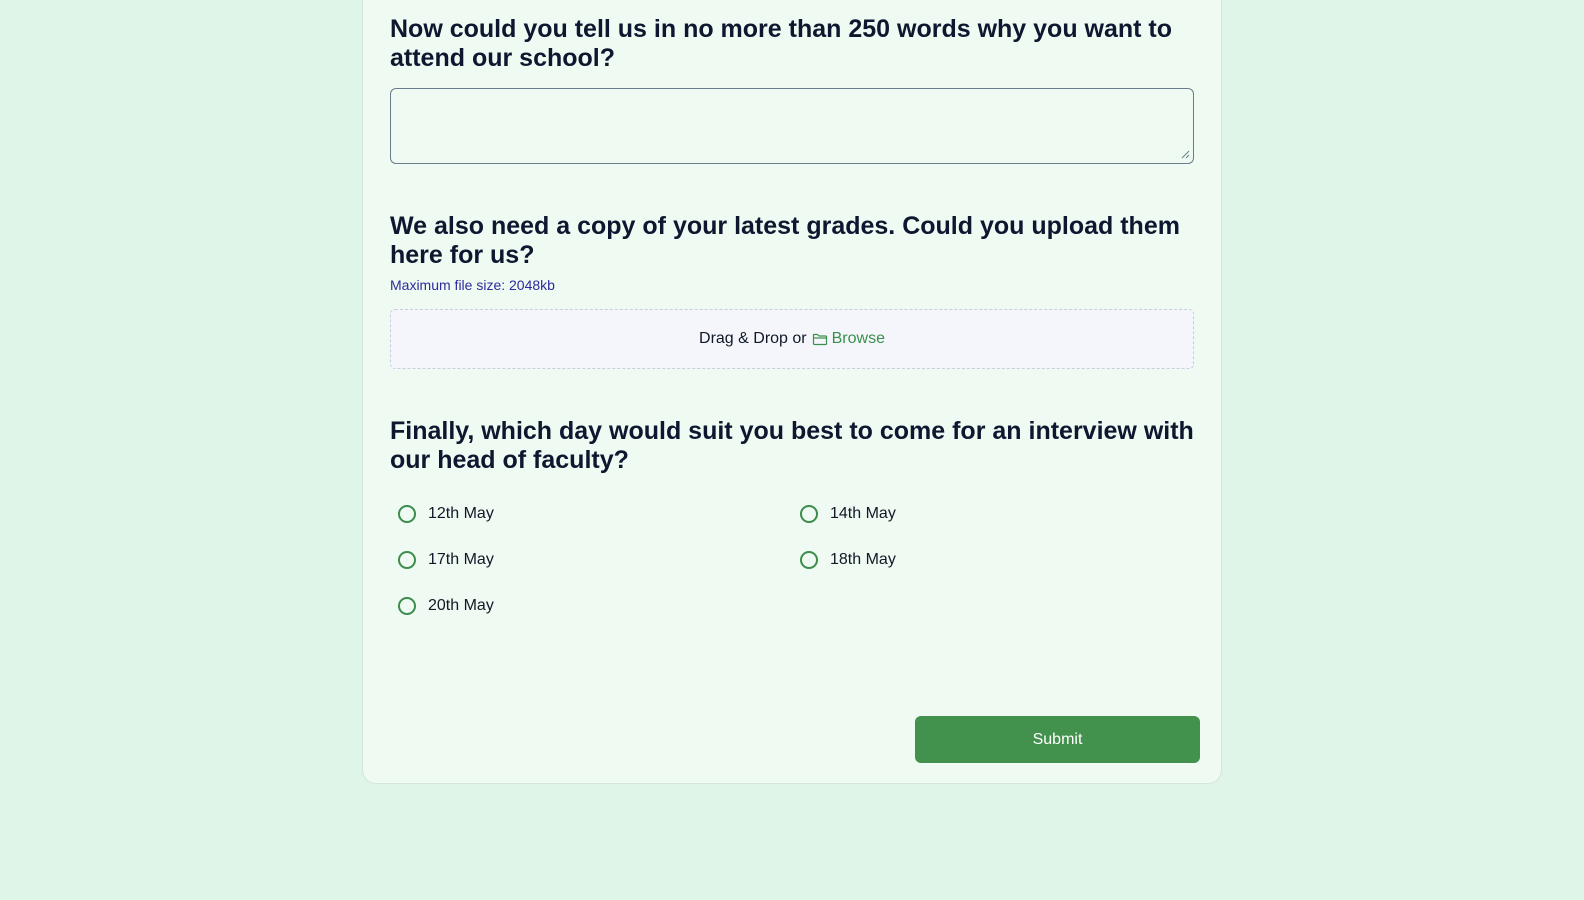  Describe the element at coordinates (819, 339) in the screenshot. I see `folder-icon` at that location.